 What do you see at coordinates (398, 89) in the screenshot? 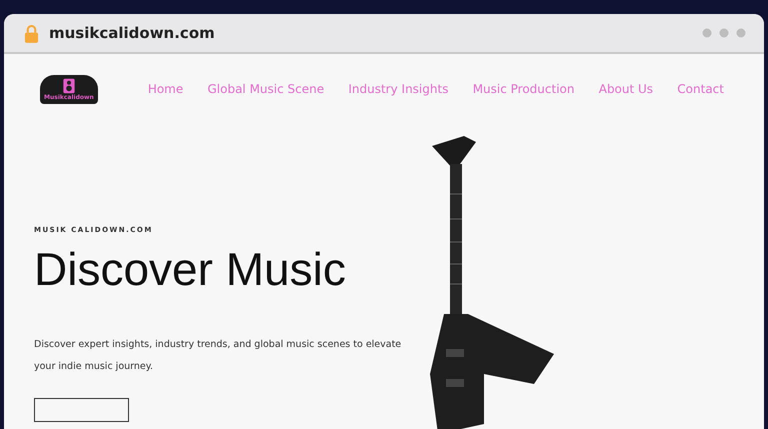
I see `nav-link: Industry Insights` at bounding box center [398, 89].